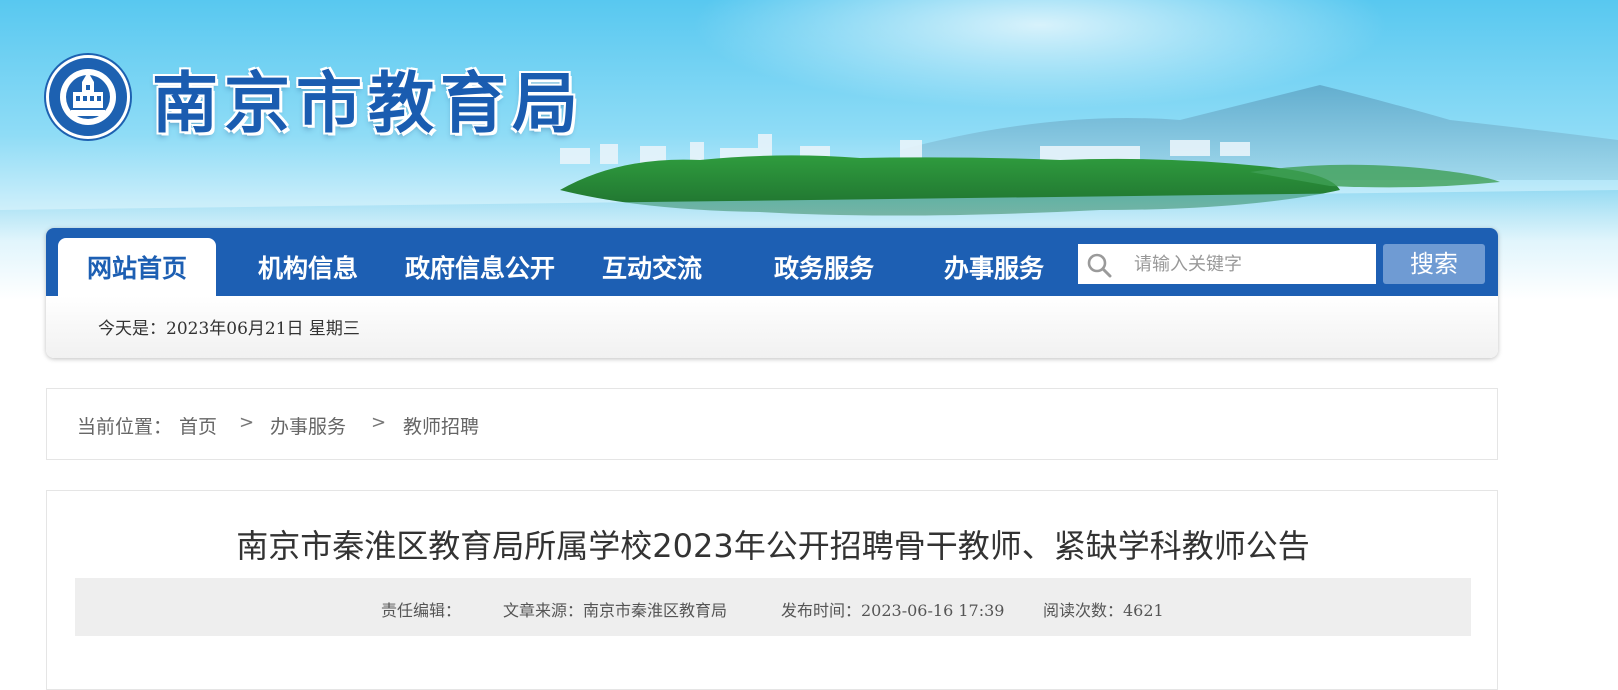 This screenshot has width=1618, height=690. I want to click on breadcrumb: 当前位置： 首页 > 办事服务 > 教师招聘, so click(772, 424).